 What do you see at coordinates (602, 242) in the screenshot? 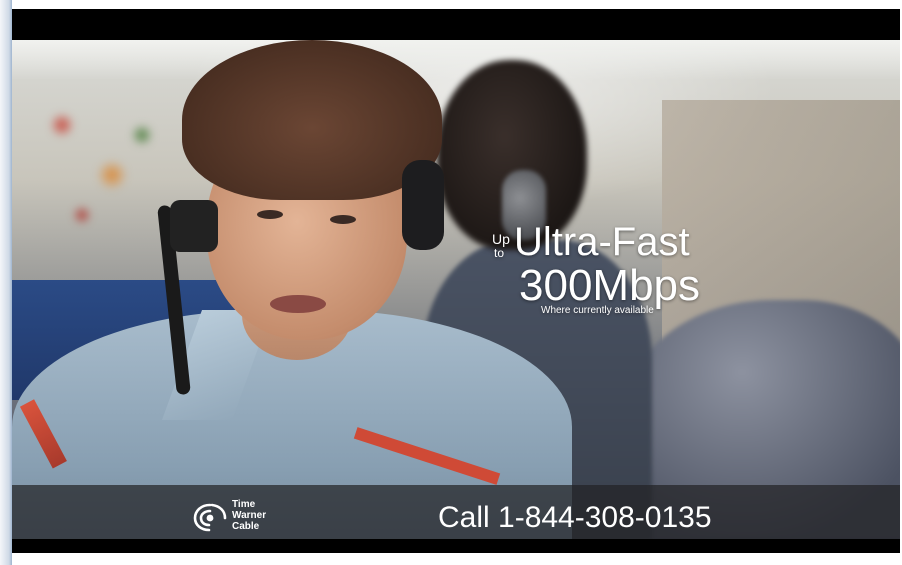
I see `promo-headline: Ultra-Fast` at bounding box center [602, 242].